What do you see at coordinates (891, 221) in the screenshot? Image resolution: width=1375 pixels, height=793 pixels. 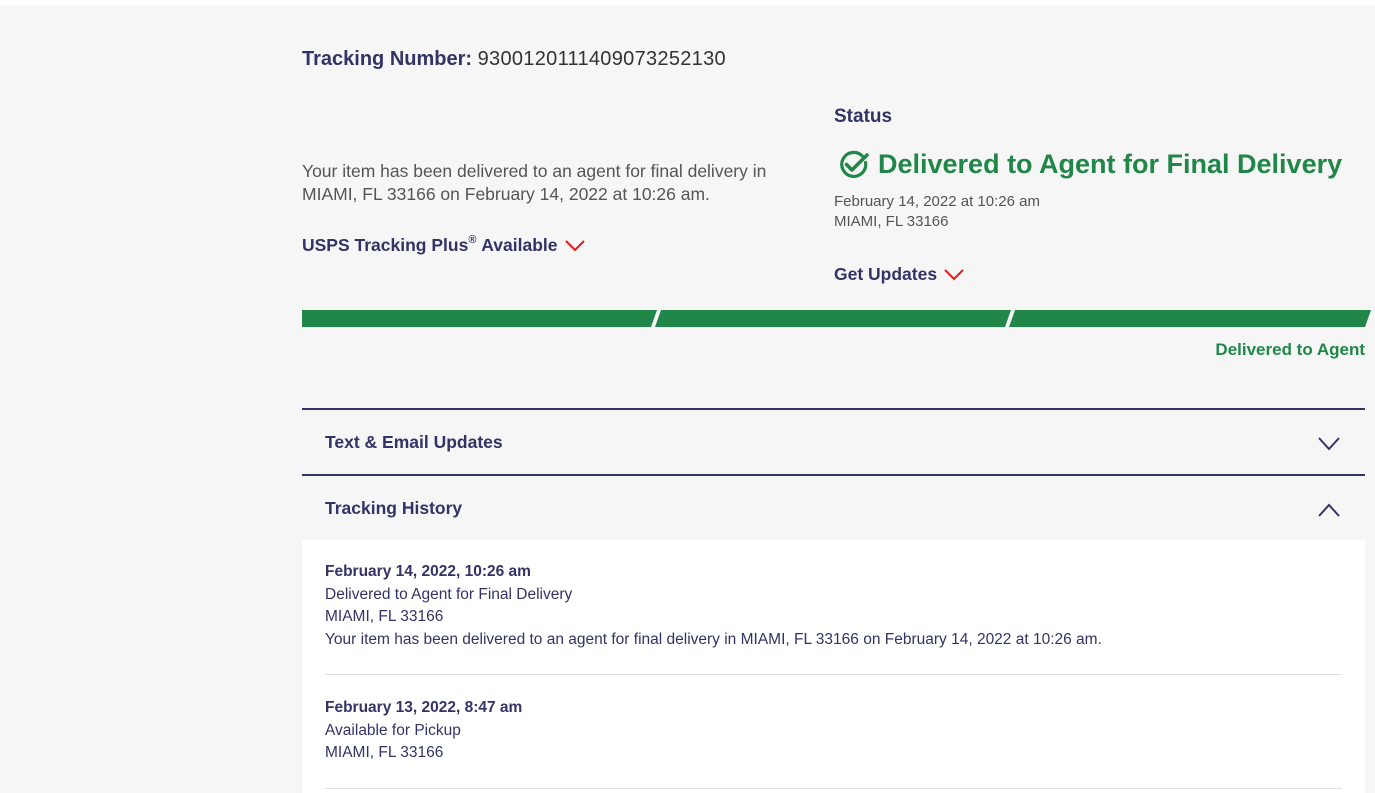 I see `status-location: MIAMI, FL 33166` at bounding box center [891, 221].